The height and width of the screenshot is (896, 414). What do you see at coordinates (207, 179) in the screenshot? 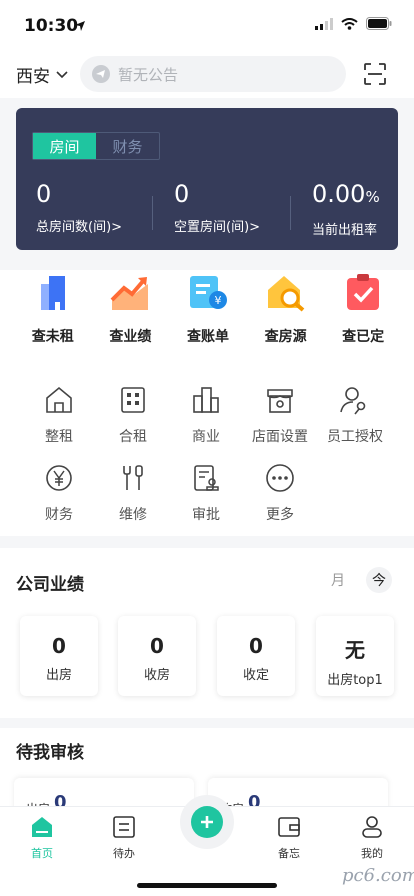
I see `room-stats-card: 房间 财务 0 总房间数(间)> 0 空置房间(间)> 0.00% 当前出租率` at bounding box center [207, 179].